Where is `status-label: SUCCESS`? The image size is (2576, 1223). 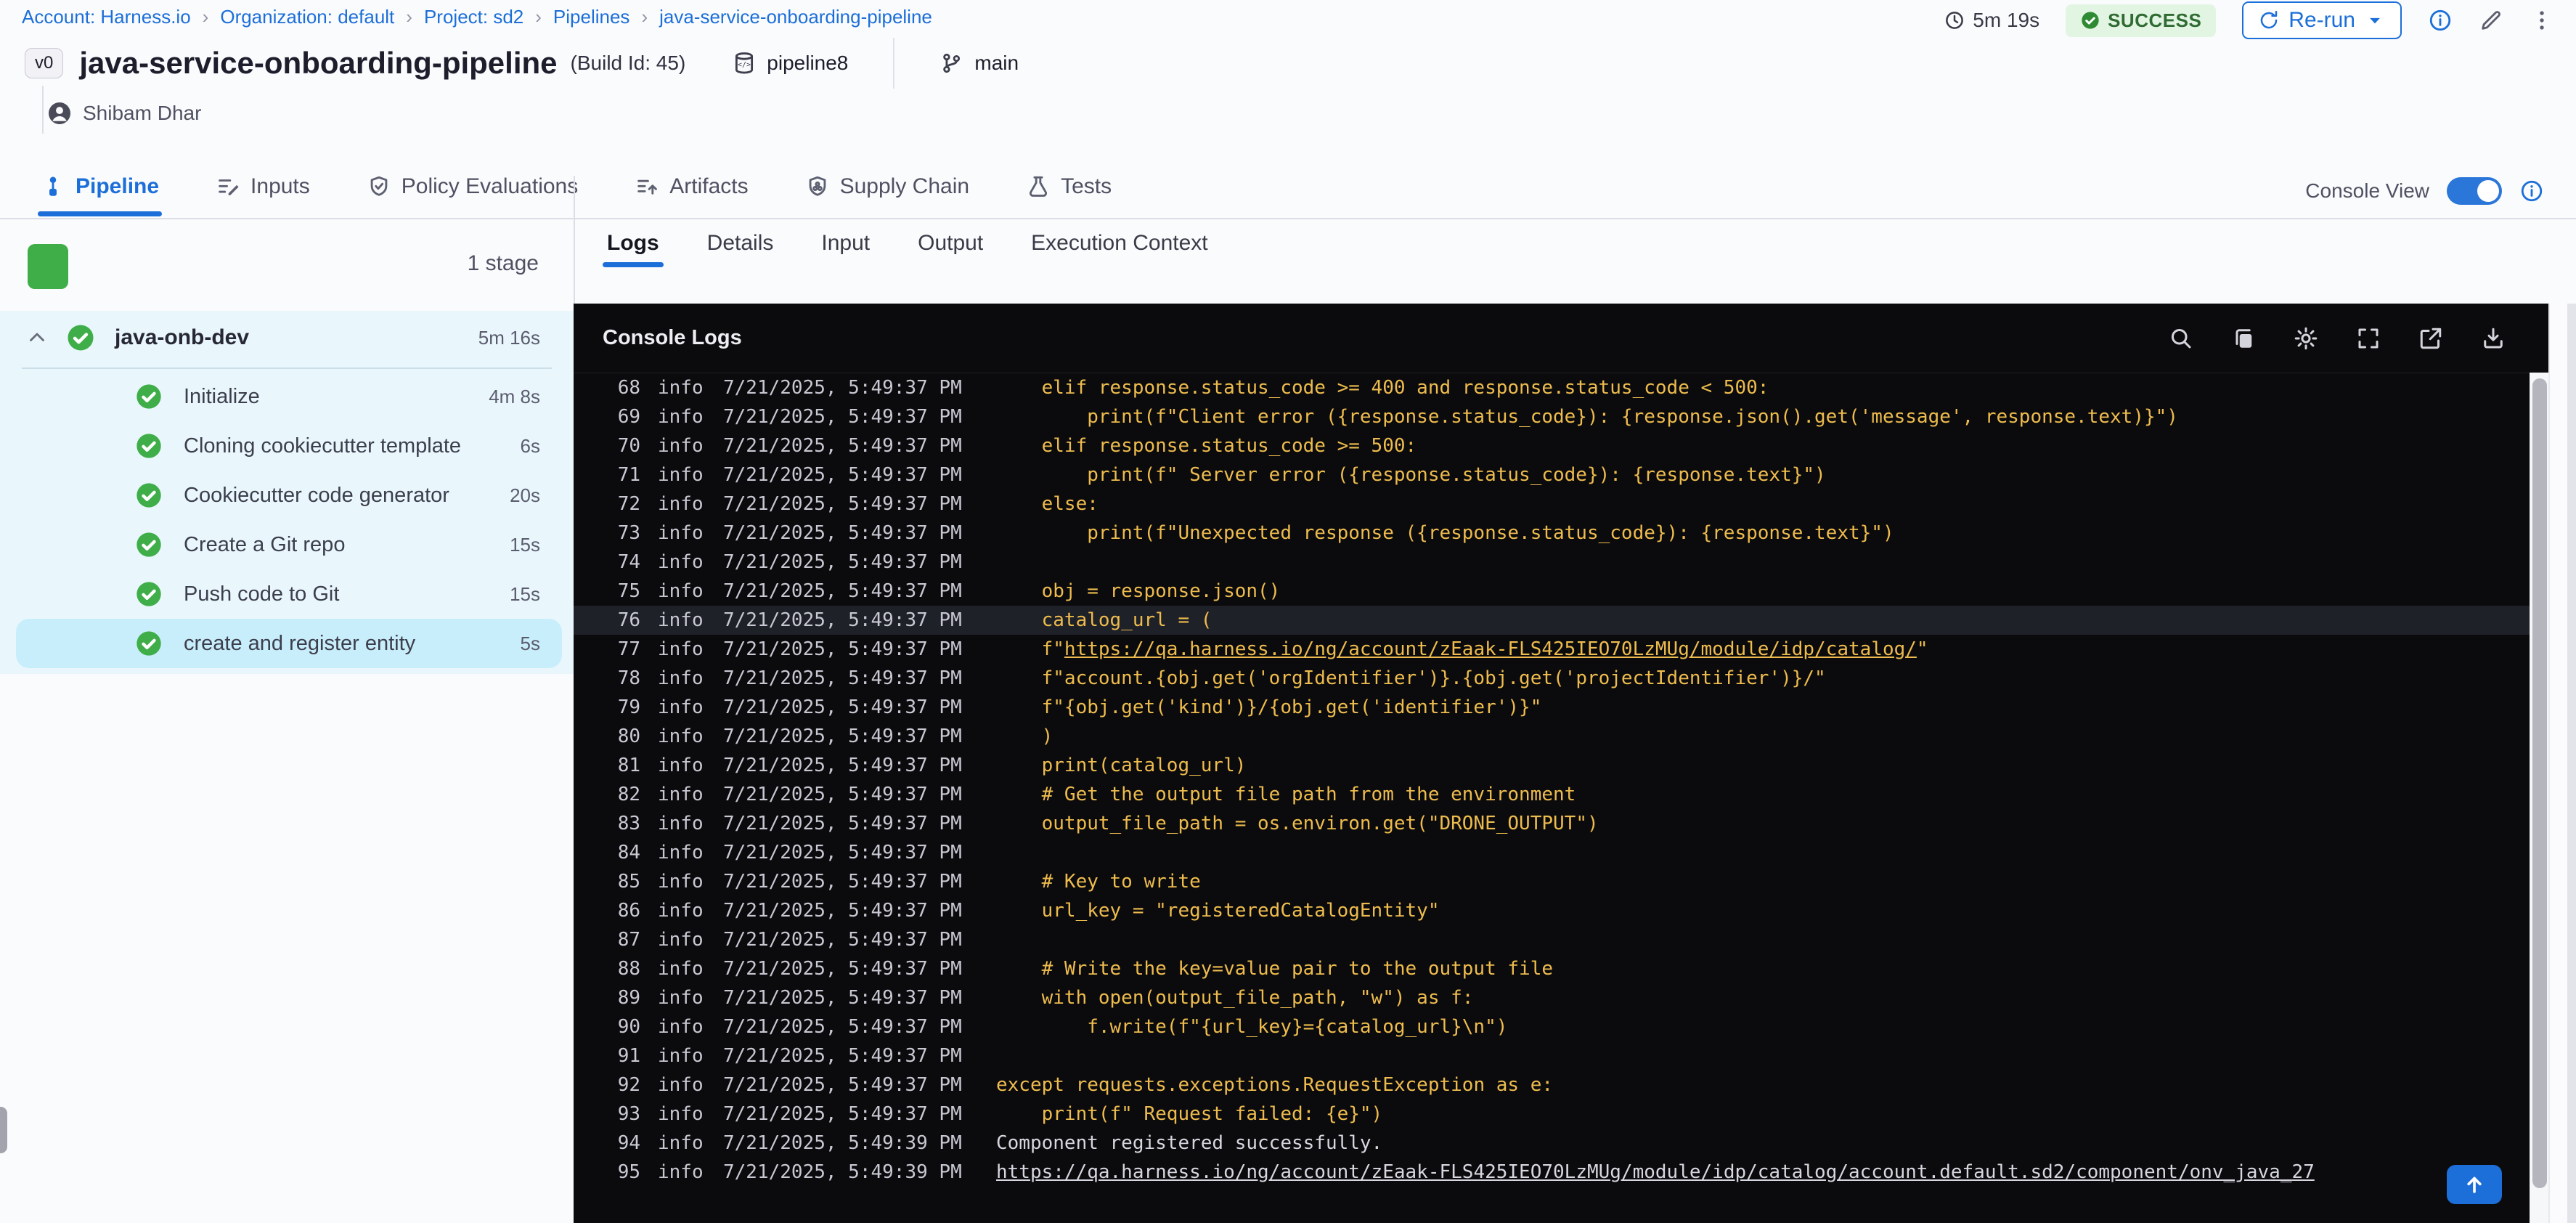
status-label: SUCCESS is located at coordinates (2155, 20).